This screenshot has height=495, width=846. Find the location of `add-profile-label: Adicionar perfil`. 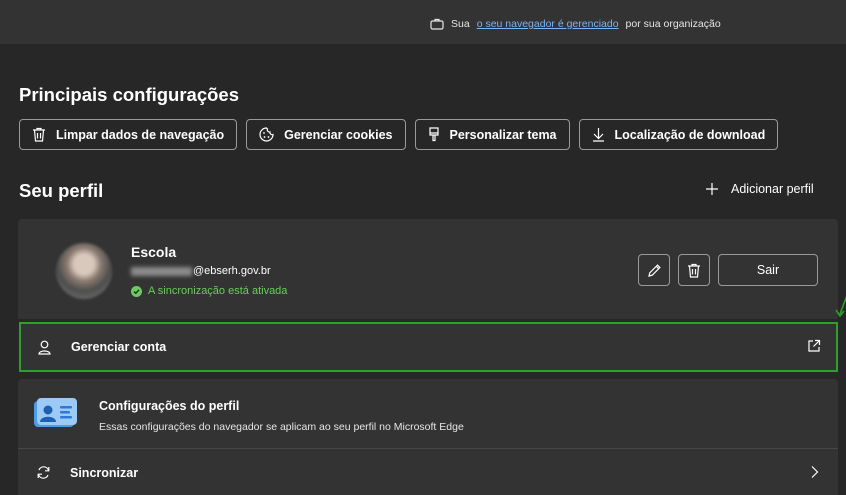

add-profile-label: Adicionar perfil is located at coordinates (772, 189).